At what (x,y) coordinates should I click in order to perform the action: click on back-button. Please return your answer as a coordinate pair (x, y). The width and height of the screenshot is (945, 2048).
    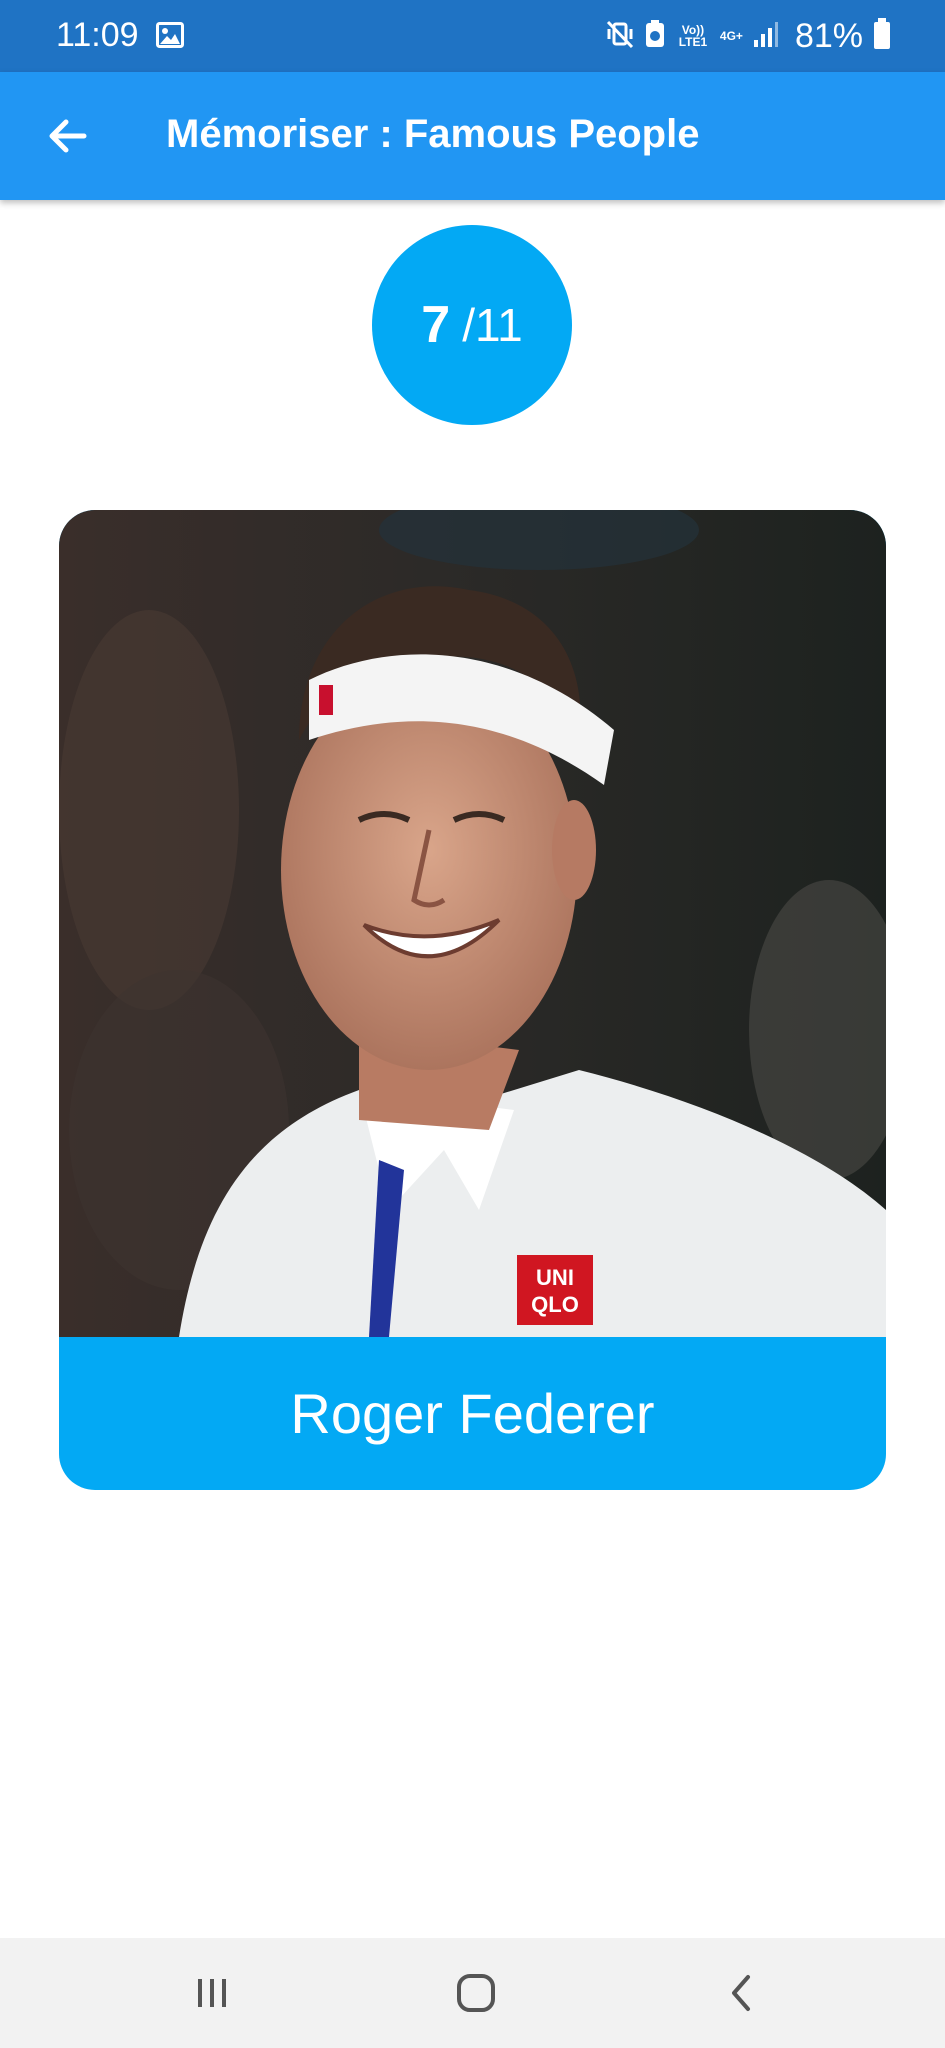
    Looking at the image, I should click on (68, 136).